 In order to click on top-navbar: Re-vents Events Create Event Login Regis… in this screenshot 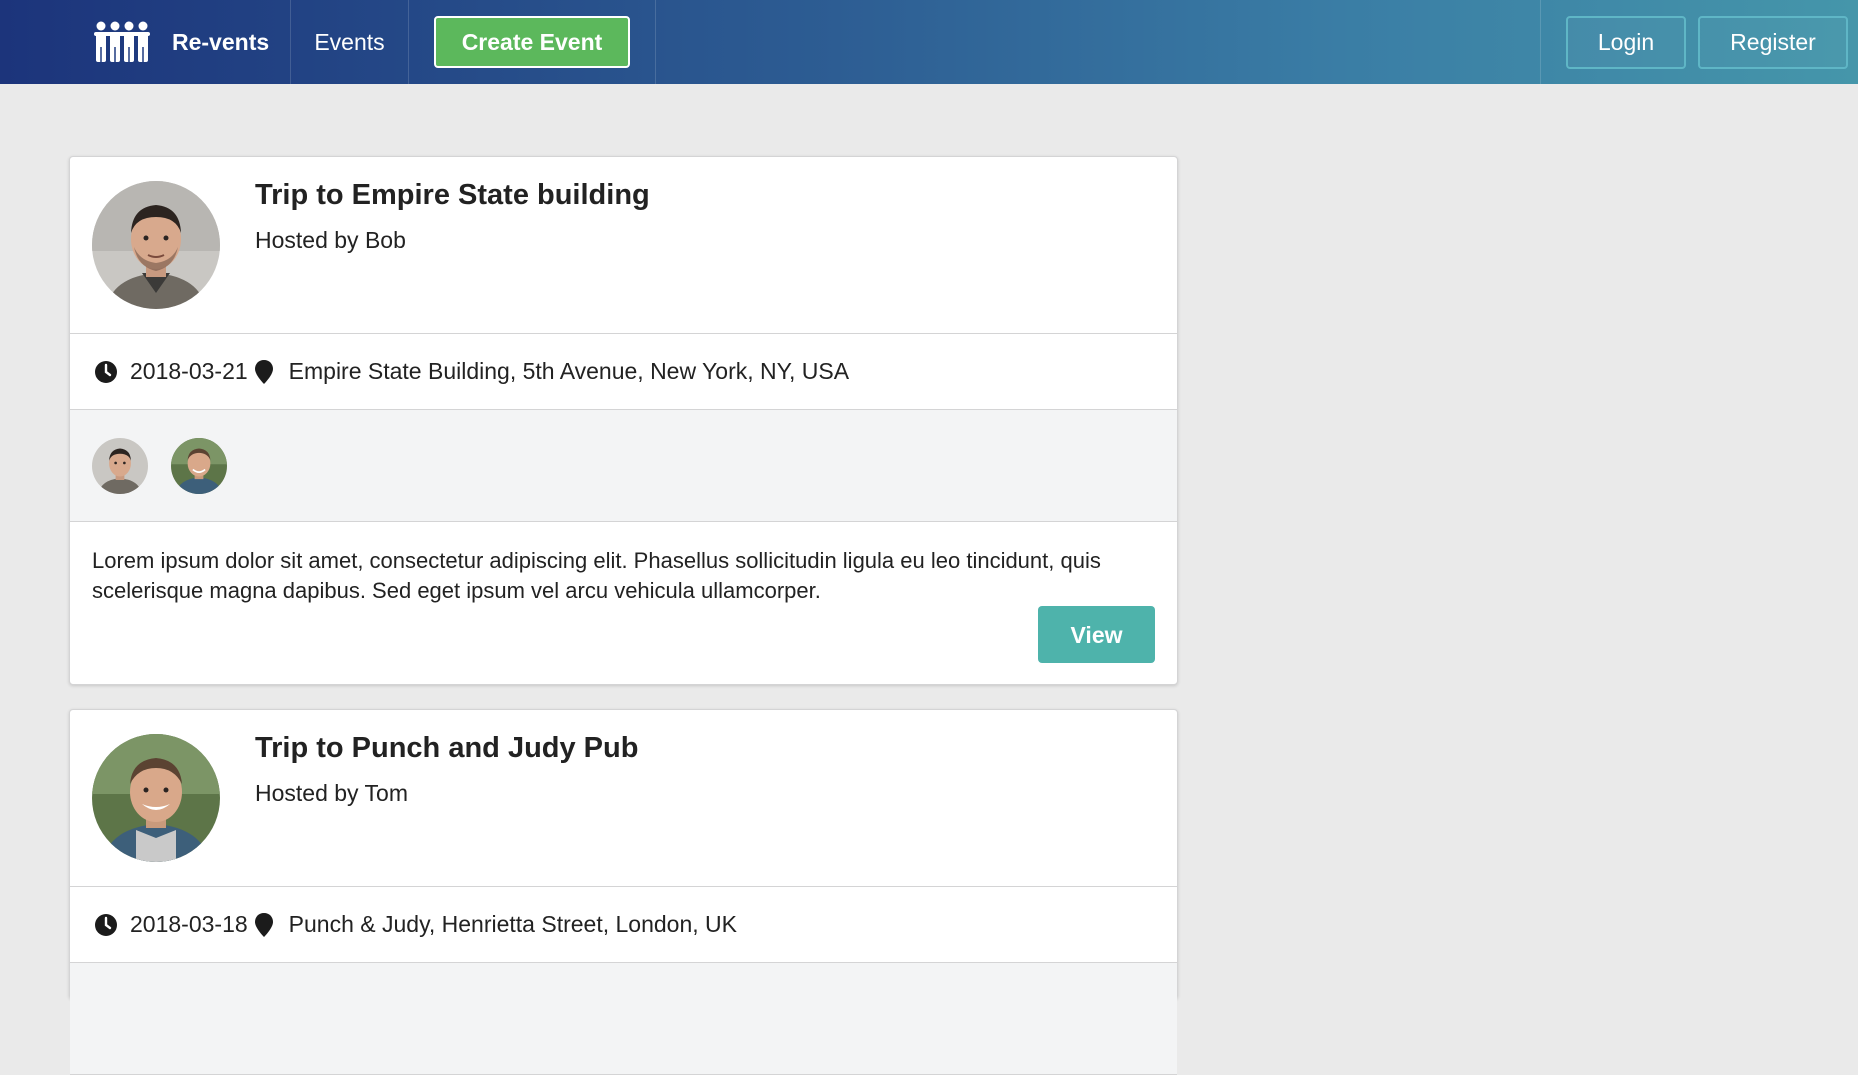, I will do `click(929, 42)`.